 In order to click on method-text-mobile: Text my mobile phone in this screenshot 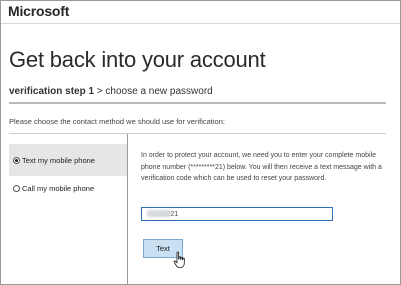, I will do `click(68, 160)`.